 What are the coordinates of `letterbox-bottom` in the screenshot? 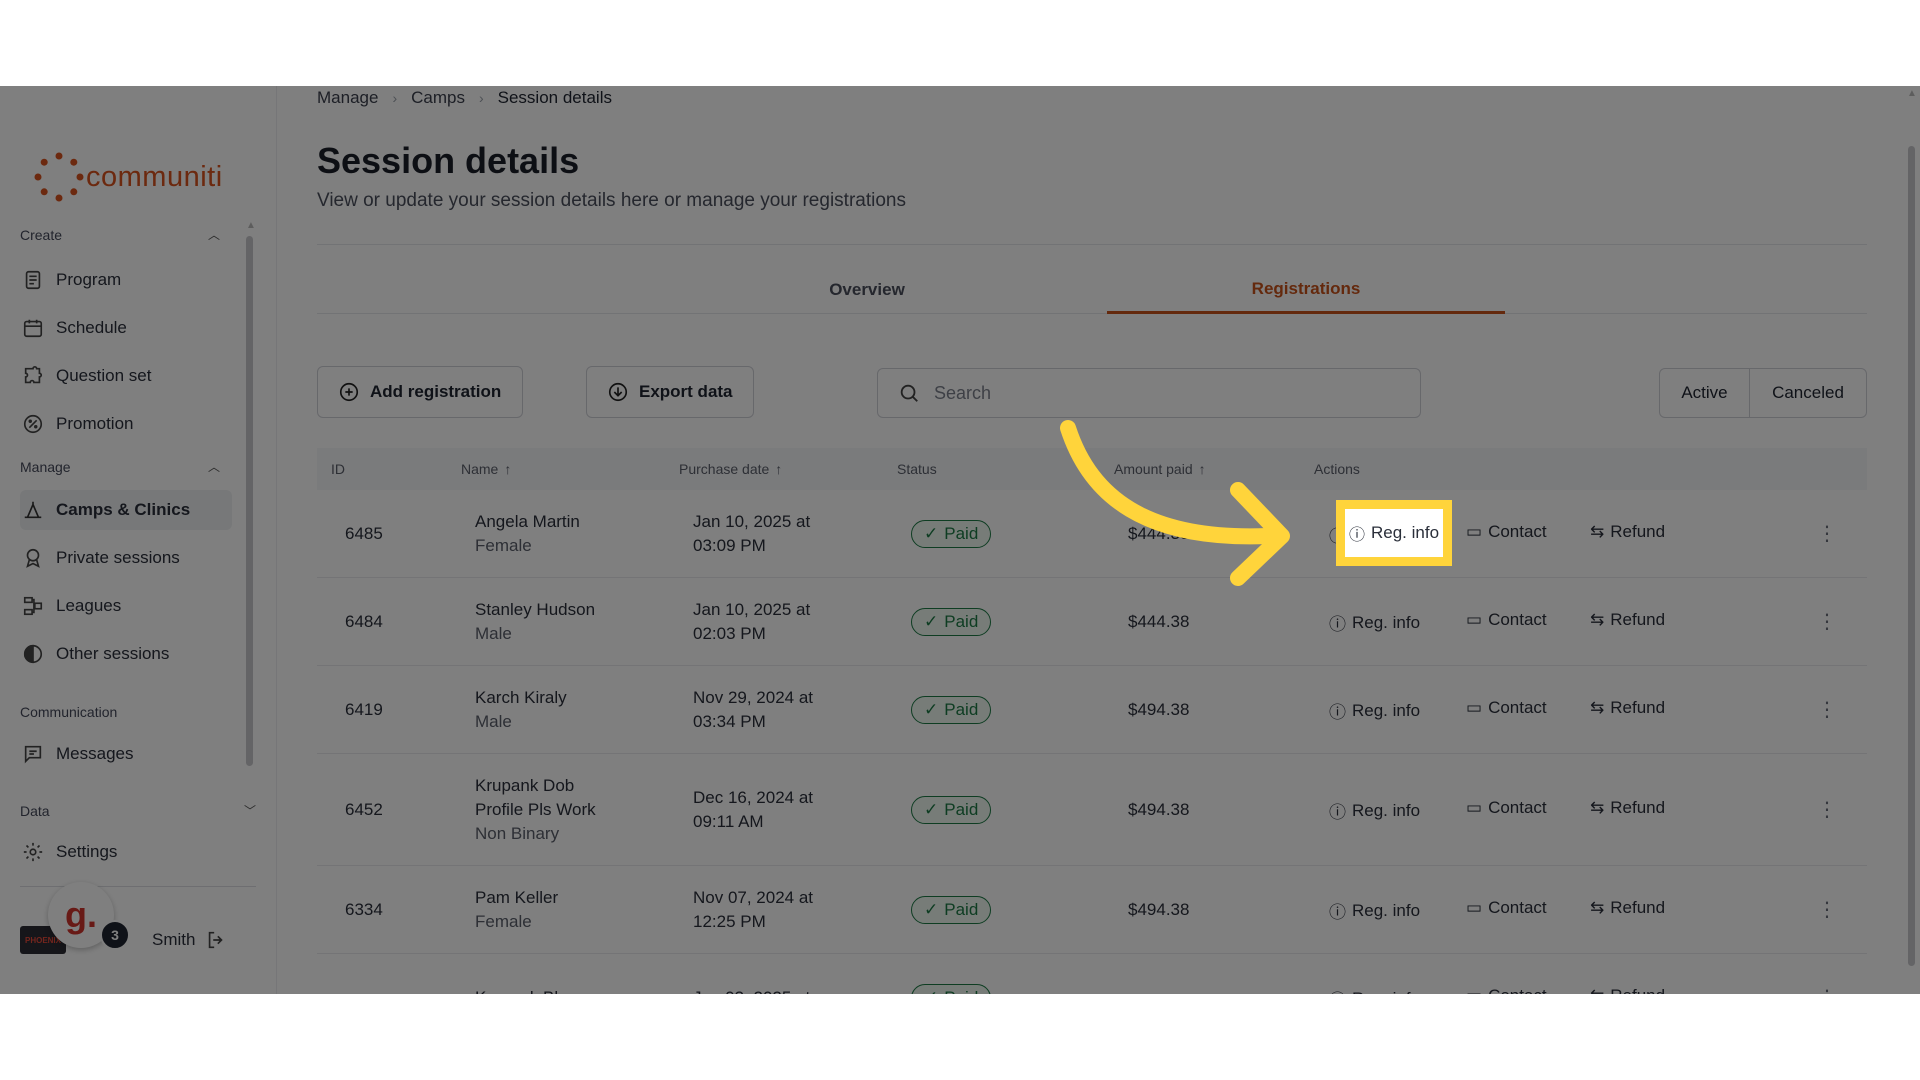 It's located at (960, 1037).